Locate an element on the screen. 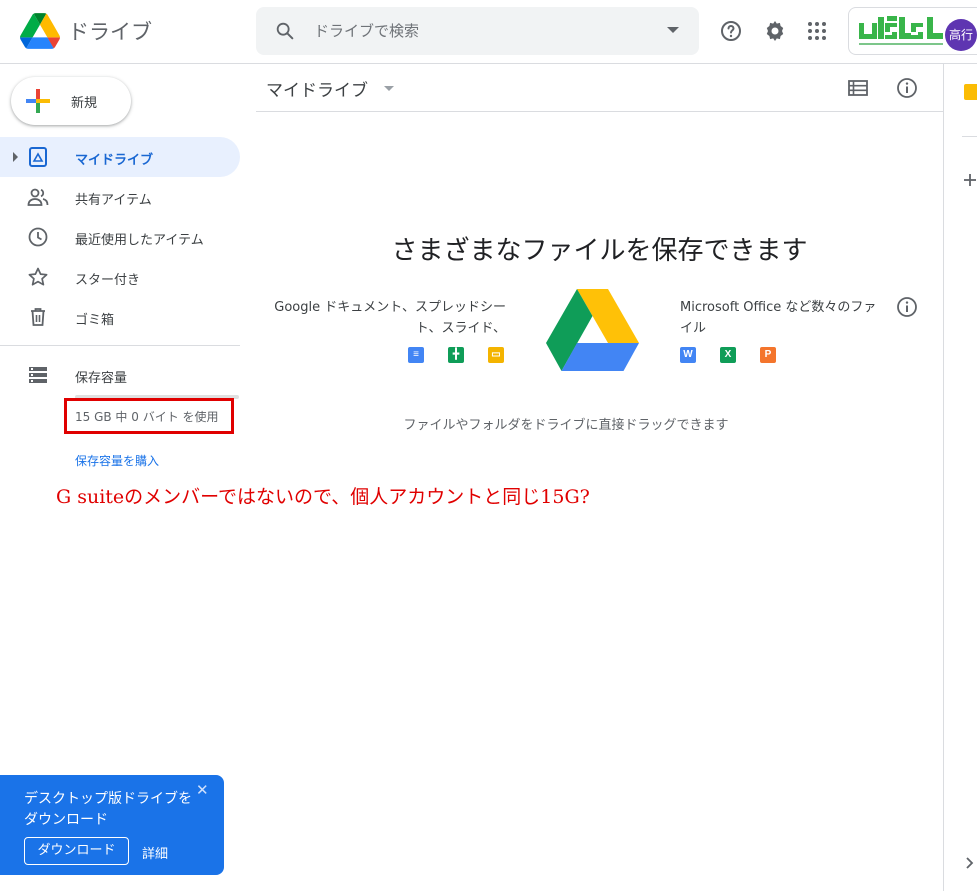 The image size is (977, 891). search-box is located at coordinates (477, 31).